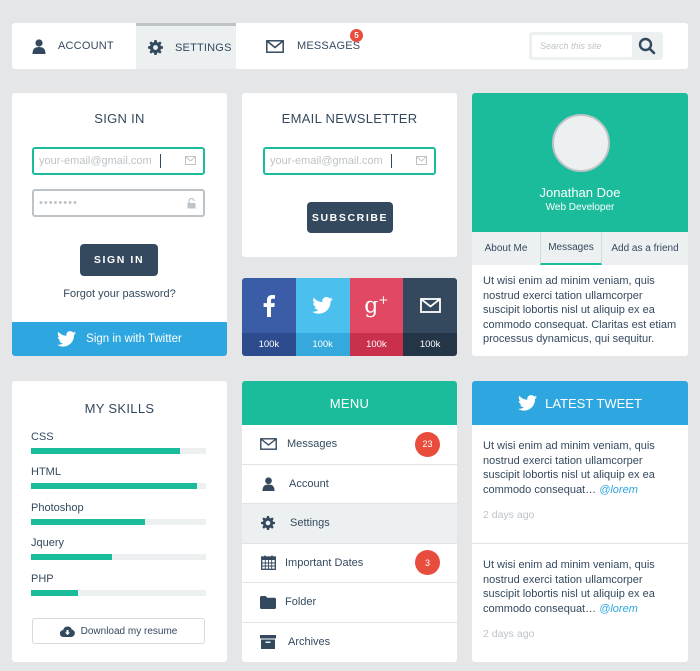 The height and width of the screenshot is (671, 700). I want to click on twitter-button: 100k, so click(322, 317).